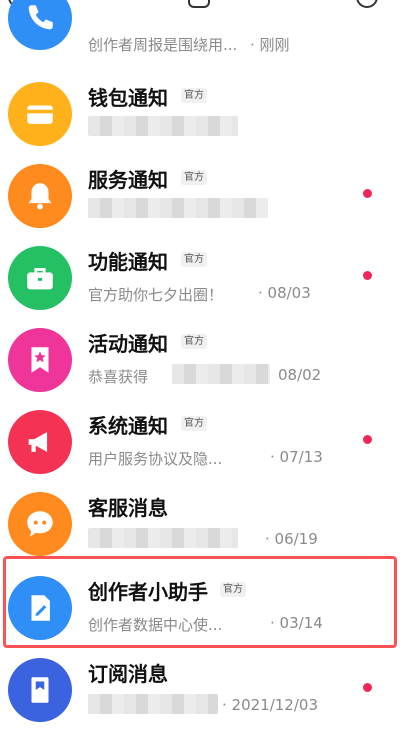  I want to click on item-title: 活动通知, so click(128, 344).